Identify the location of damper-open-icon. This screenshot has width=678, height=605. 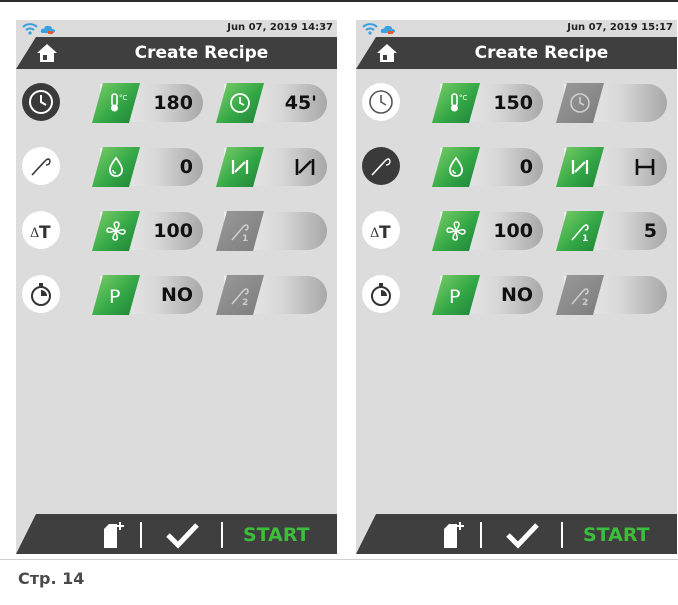
(645, 167).